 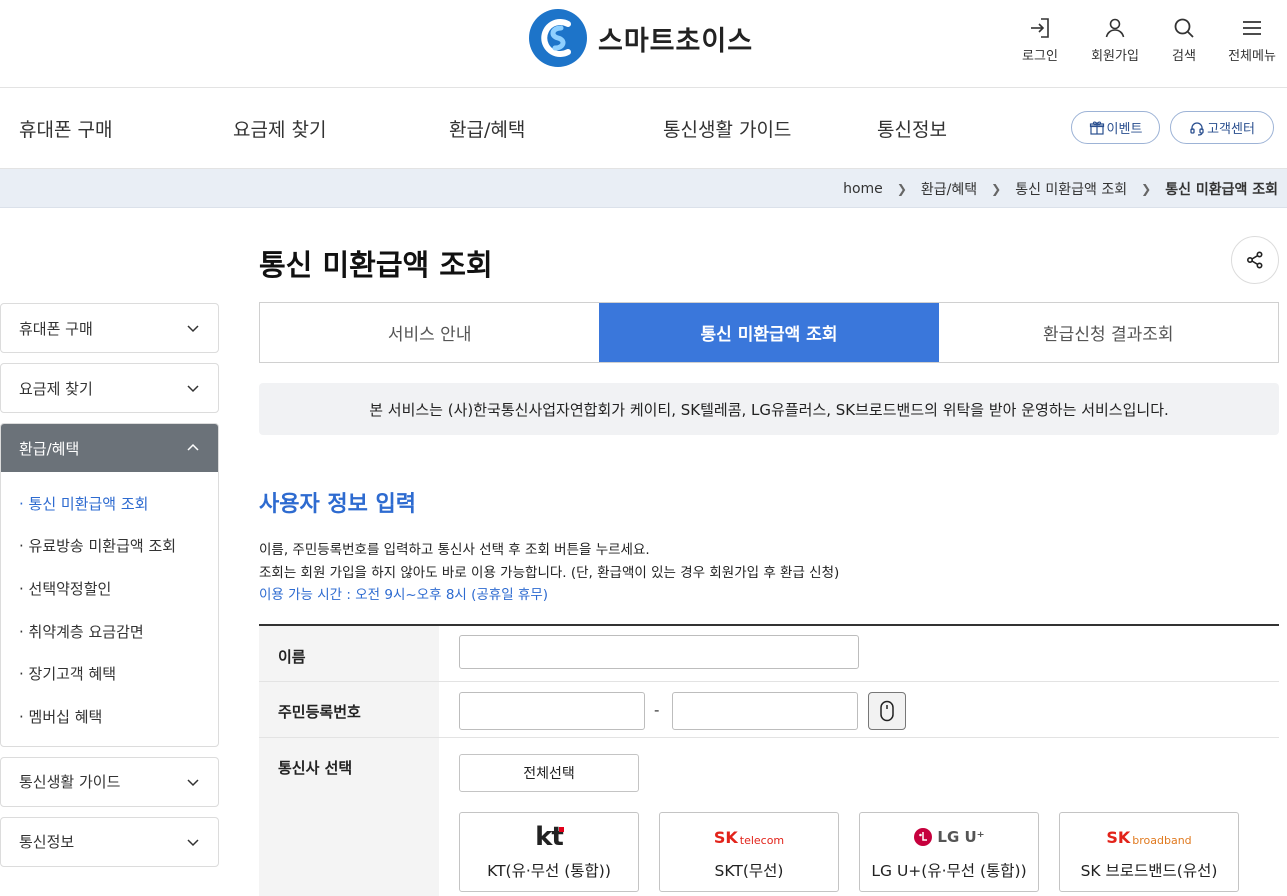 What do you see at coordinates (429, 332) in the screenshot?
I see `tab-service-info: 서비스 안내` at bounding box center [429, 332].